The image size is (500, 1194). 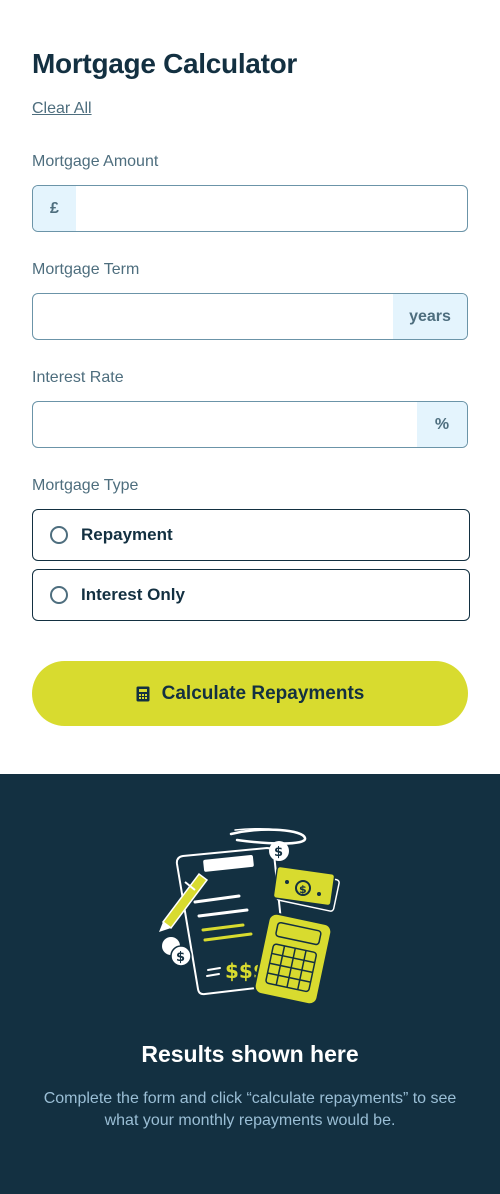 I want to click on interest-rate-label: Interest Rate, so click(x=78, y=377).